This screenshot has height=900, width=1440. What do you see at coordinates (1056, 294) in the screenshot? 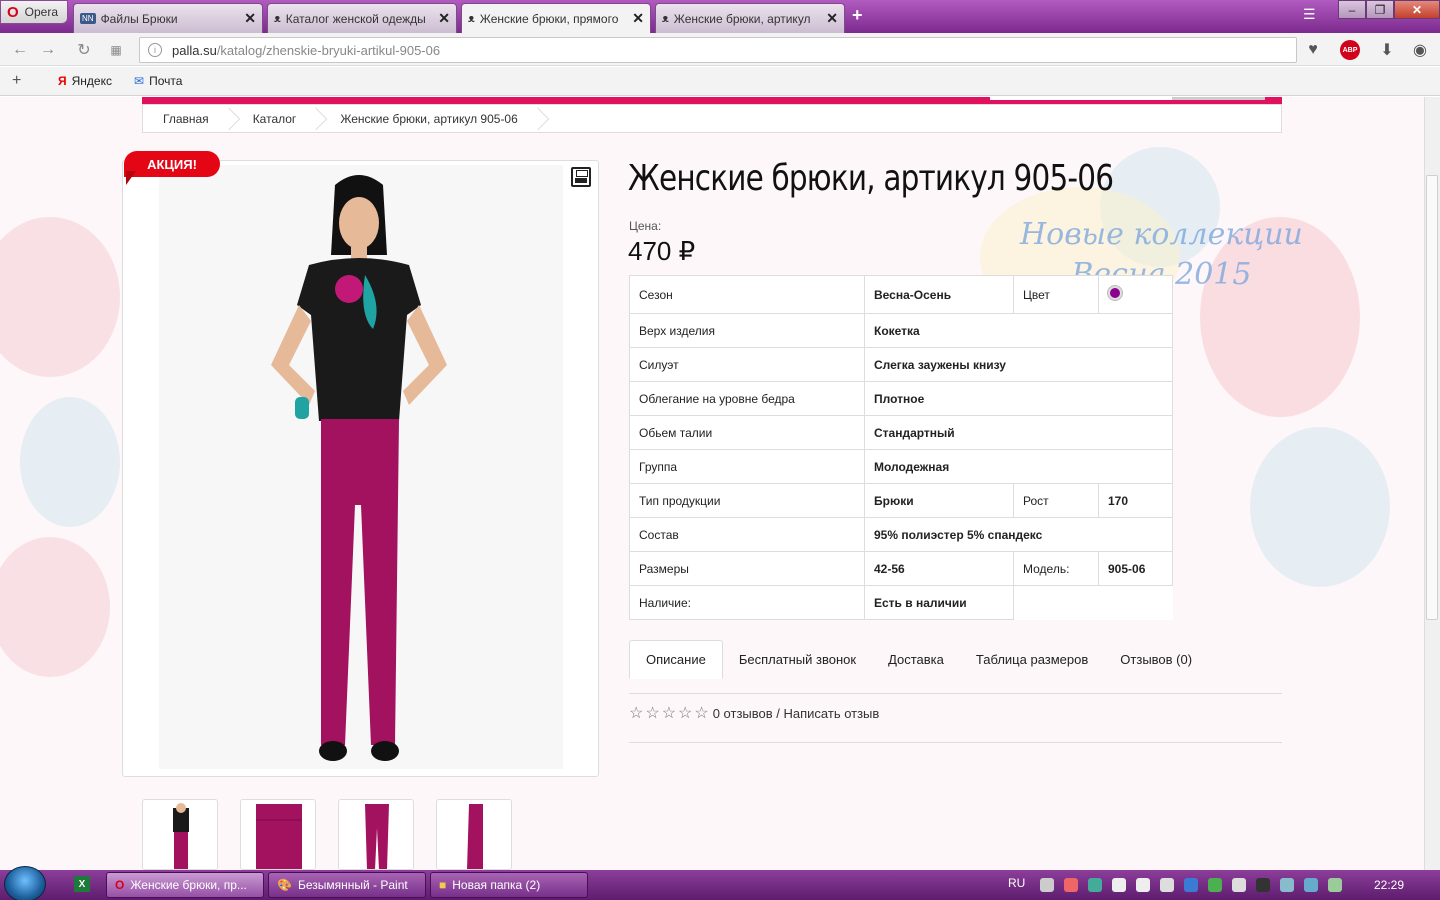
I see `spec-label: Цвет` at bounding box center [1056, 294].